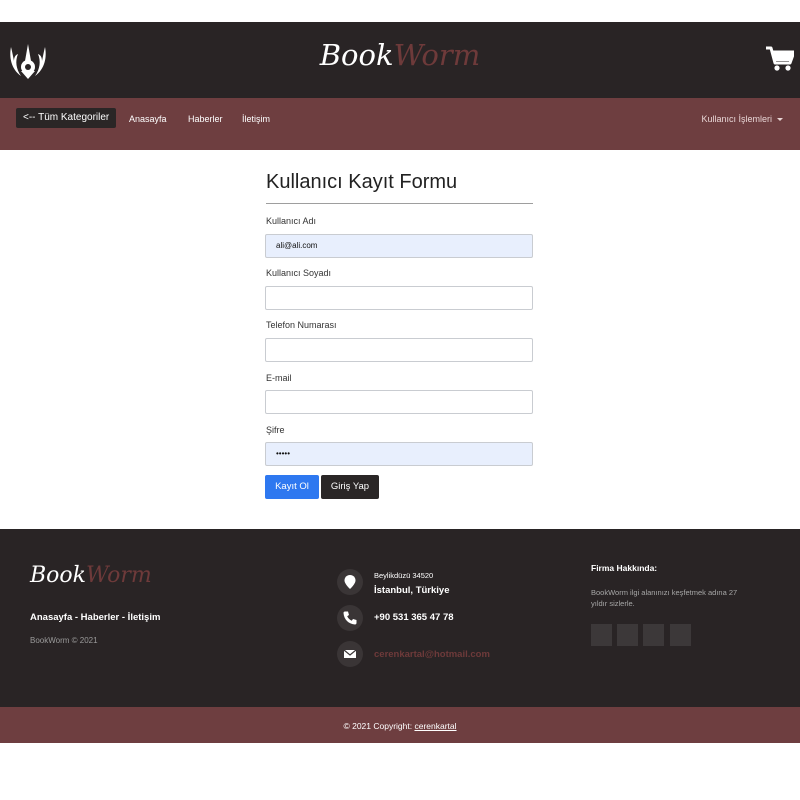 This screenshot has height=800, width=800. What do you see at coordinates (412, 590) in the screenshot?
I see `address-line2: İstanbul, Türkiye` at bounding box center [412, 590].